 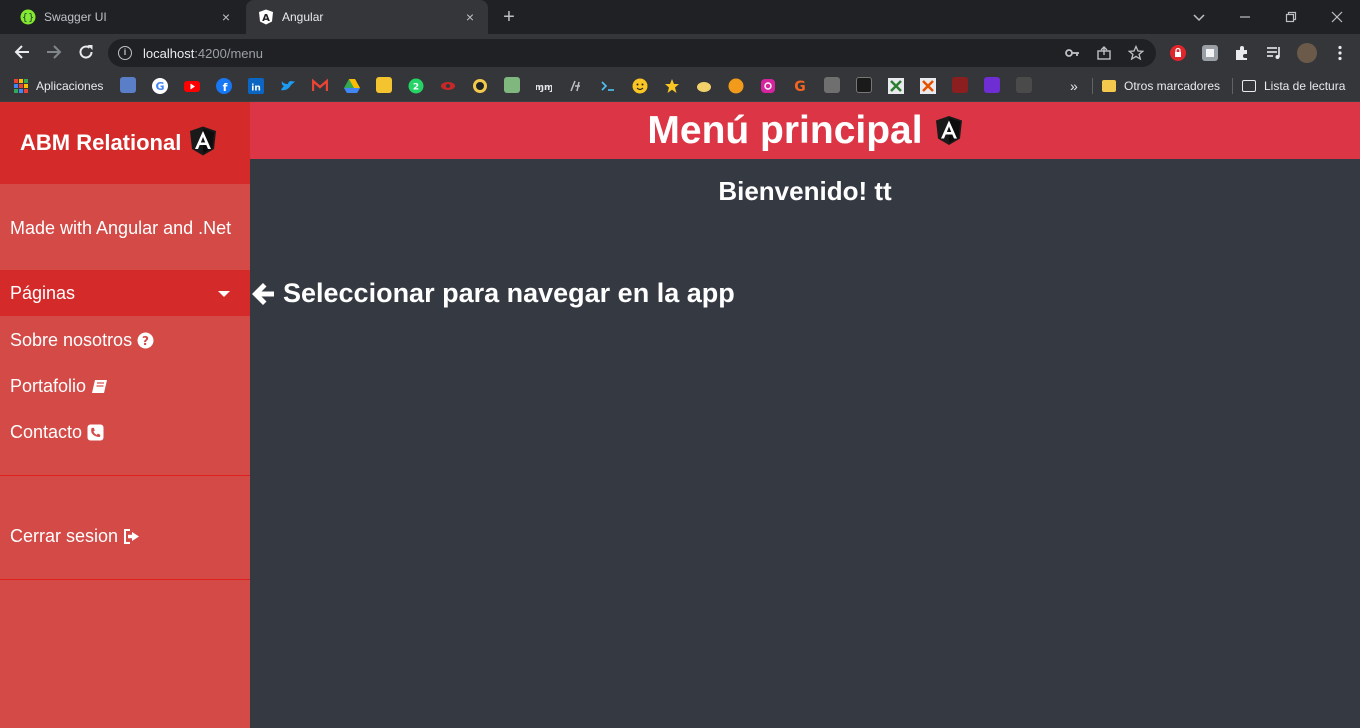 What do you see at coordinates (256, 86) in the screenshot?
I see `bookmark-linkedin-icon: in` at bounding box center [256, 86].